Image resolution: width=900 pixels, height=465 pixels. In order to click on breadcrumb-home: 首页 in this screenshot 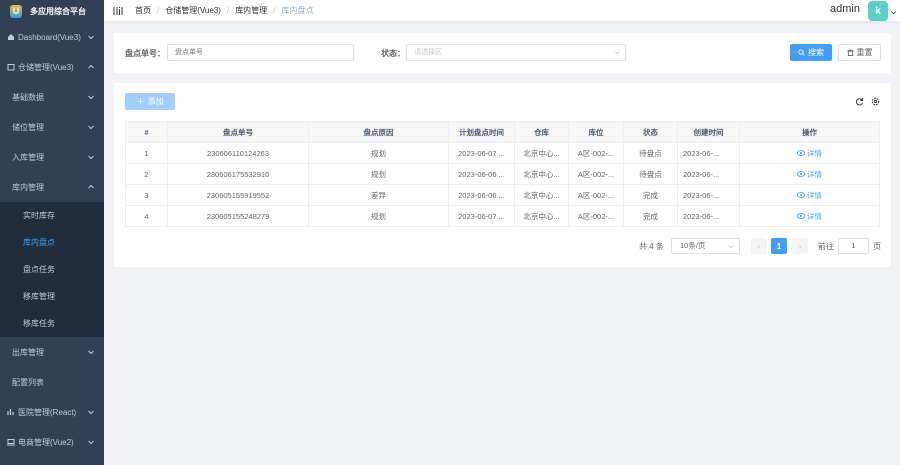, I will do `click(143, 10)`.